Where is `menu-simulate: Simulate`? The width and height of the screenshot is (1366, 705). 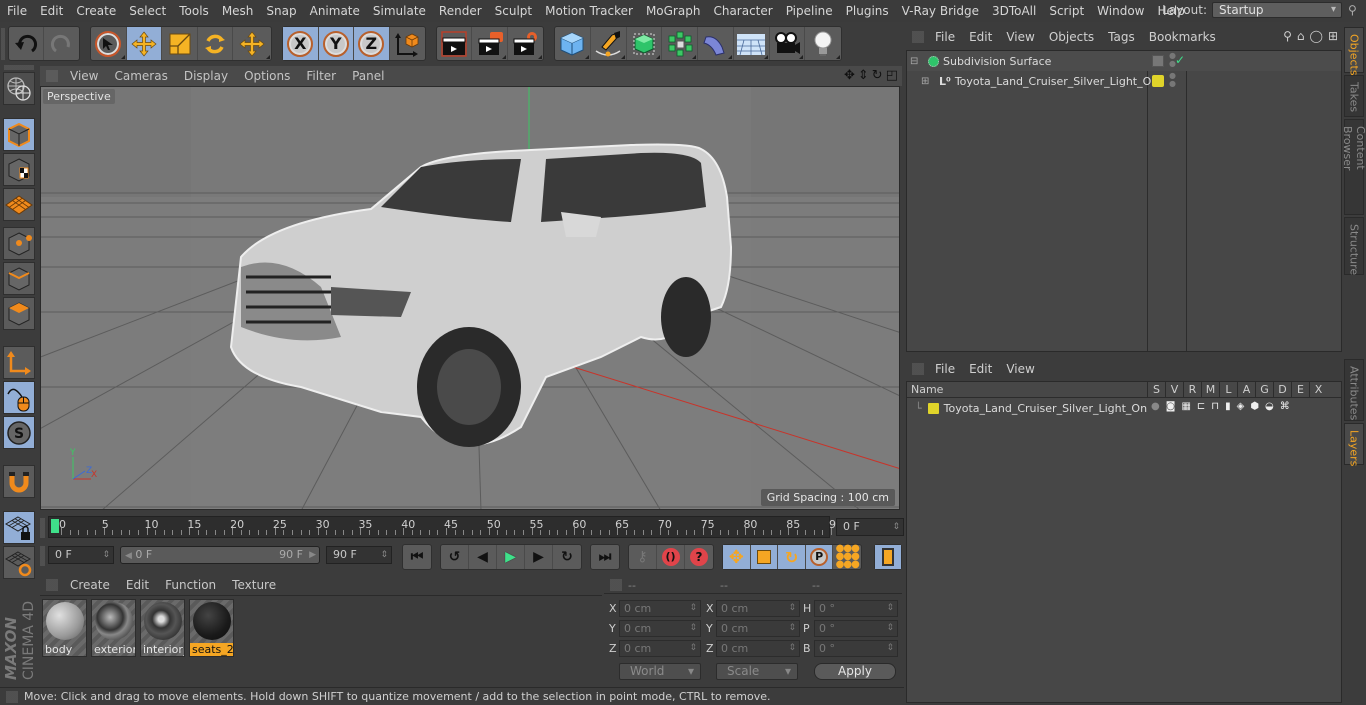
menu-simulate: Simulate is located at coordinates (399, 11).